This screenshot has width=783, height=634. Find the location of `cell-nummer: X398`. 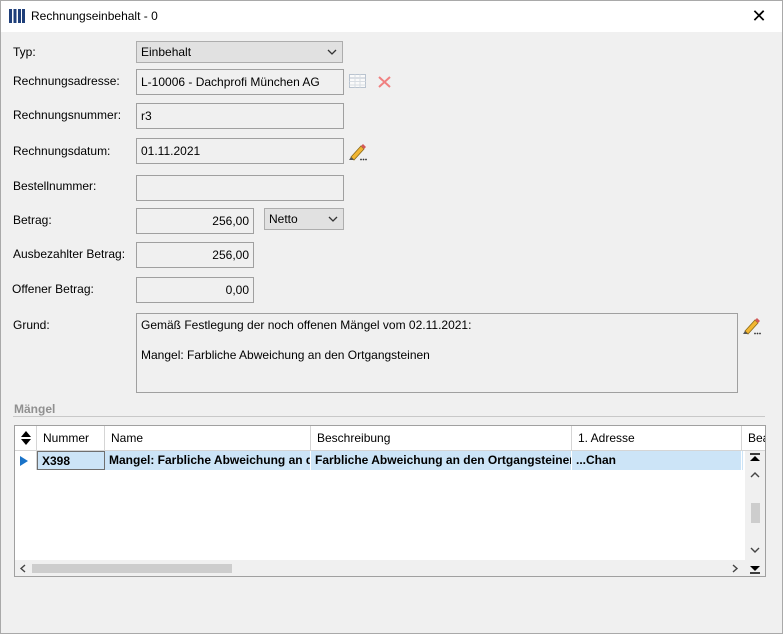

cell-nummer: X398 is located at coordinates (71, 460).